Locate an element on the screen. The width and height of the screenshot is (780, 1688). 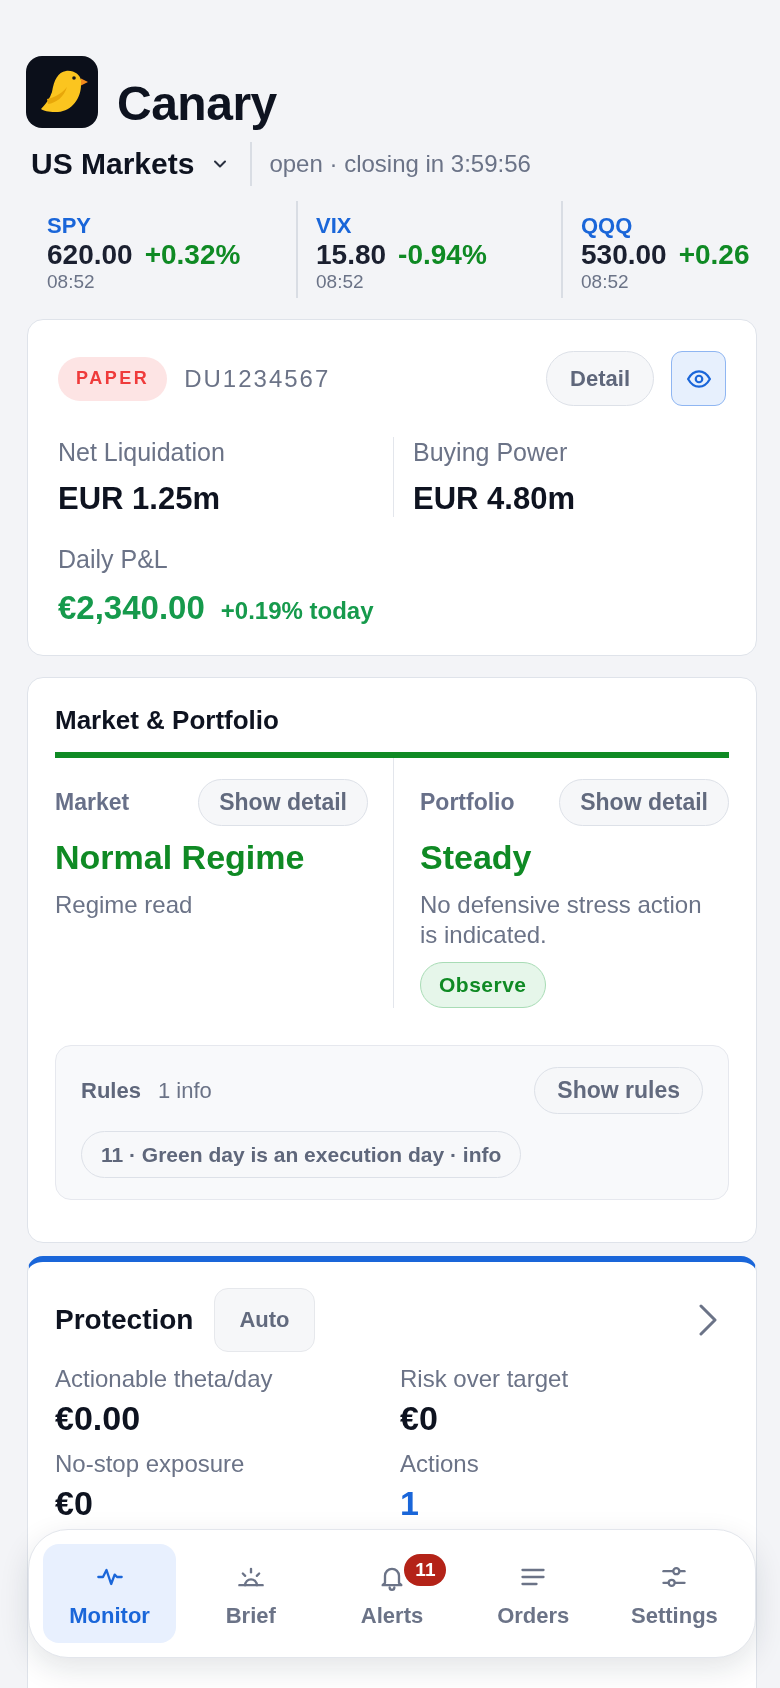
pnl-label: Daily P&L is located at coordinates (113, 559).